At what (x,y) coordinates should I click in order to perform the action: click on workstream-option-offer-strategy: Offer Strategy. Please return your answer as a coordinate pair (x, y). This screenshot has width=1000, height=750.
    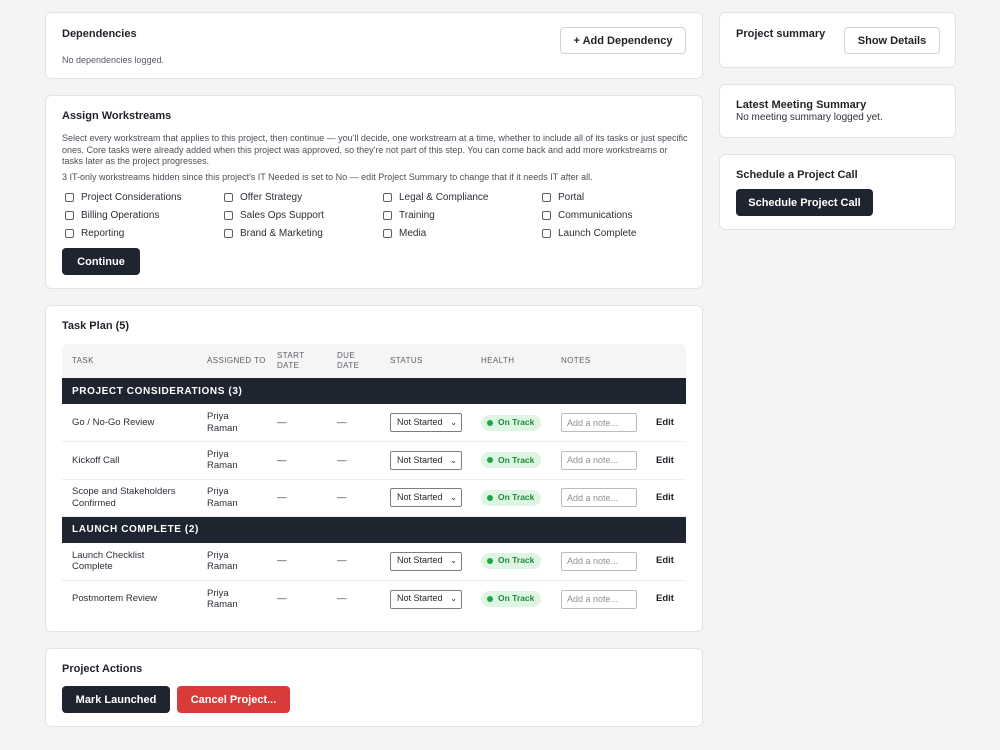
    Looking at the image, I should click on (300, 197).